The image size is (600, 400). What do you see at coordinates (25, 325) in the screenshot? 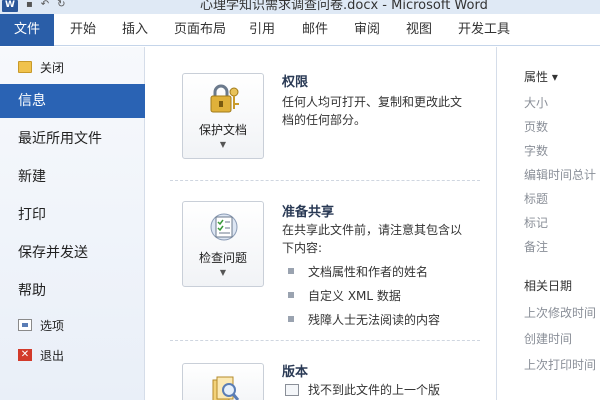
I see `options-icon` at bounding box center [25, 325].